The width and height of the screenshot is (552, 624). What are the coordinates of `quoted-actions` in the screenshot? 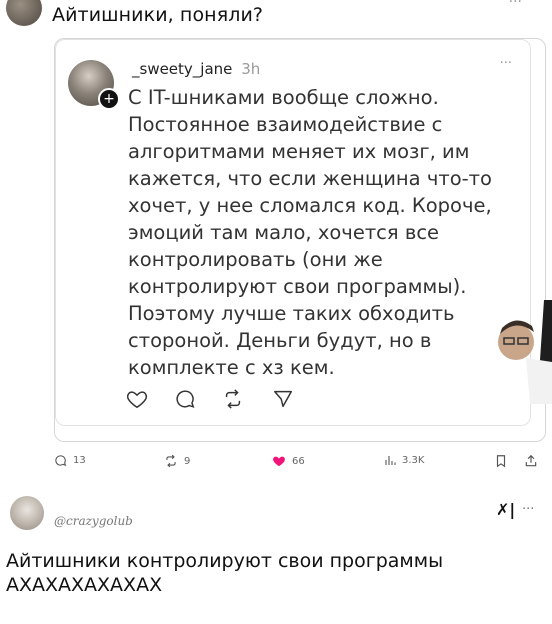 It's located at (226, 401).